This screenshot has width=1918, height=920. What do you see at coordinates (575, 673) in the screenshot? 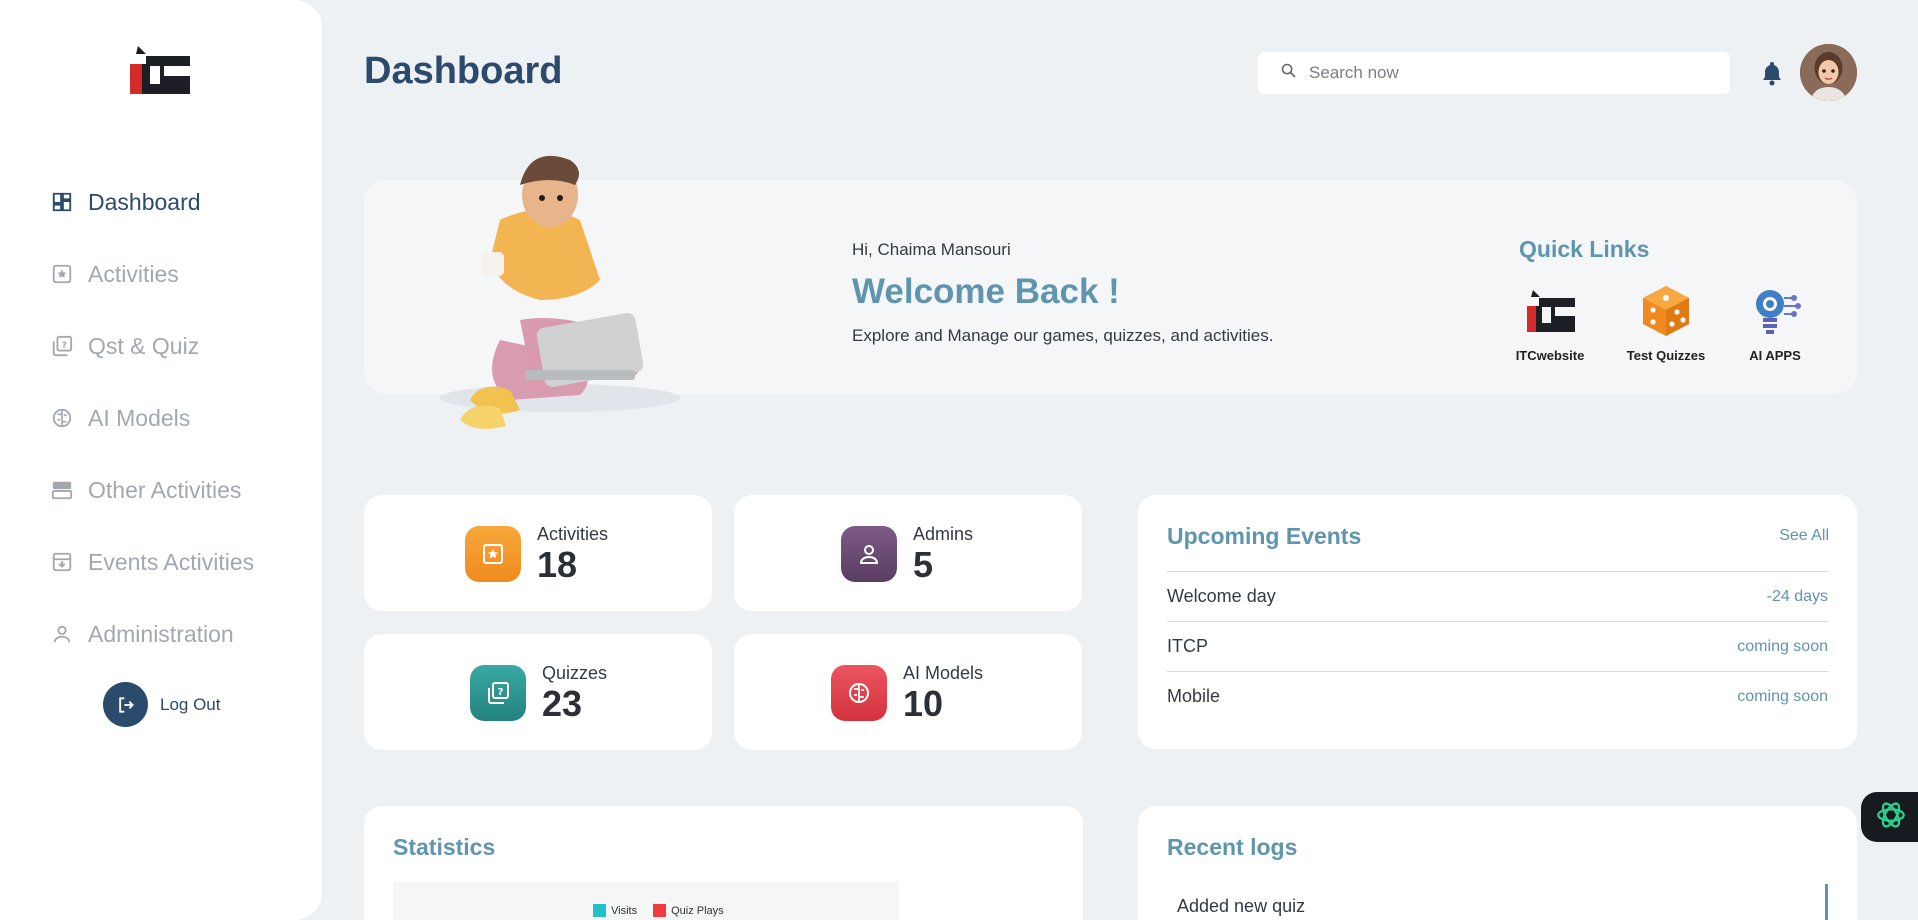
I see `stat-label: Quizzes` at bounding box center [575, 673].